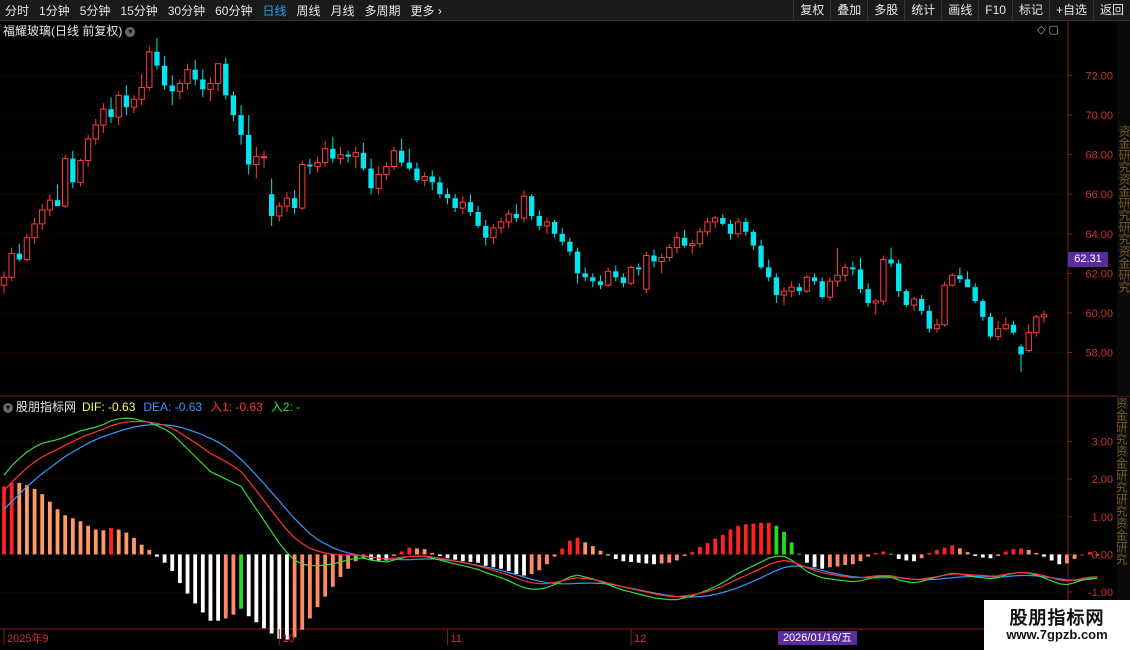 The image size is (1130, 650). Describe the element at coordinates (1123, 512) in the screenshot. I see `side-info-strip-lower: 资金研究资金研究研究资金研究` at that location.